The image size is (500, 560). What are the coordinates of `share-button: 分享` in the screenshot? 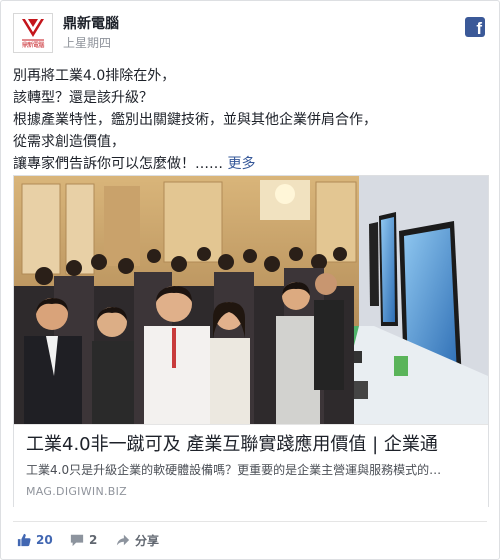 It's located at (137, 540).